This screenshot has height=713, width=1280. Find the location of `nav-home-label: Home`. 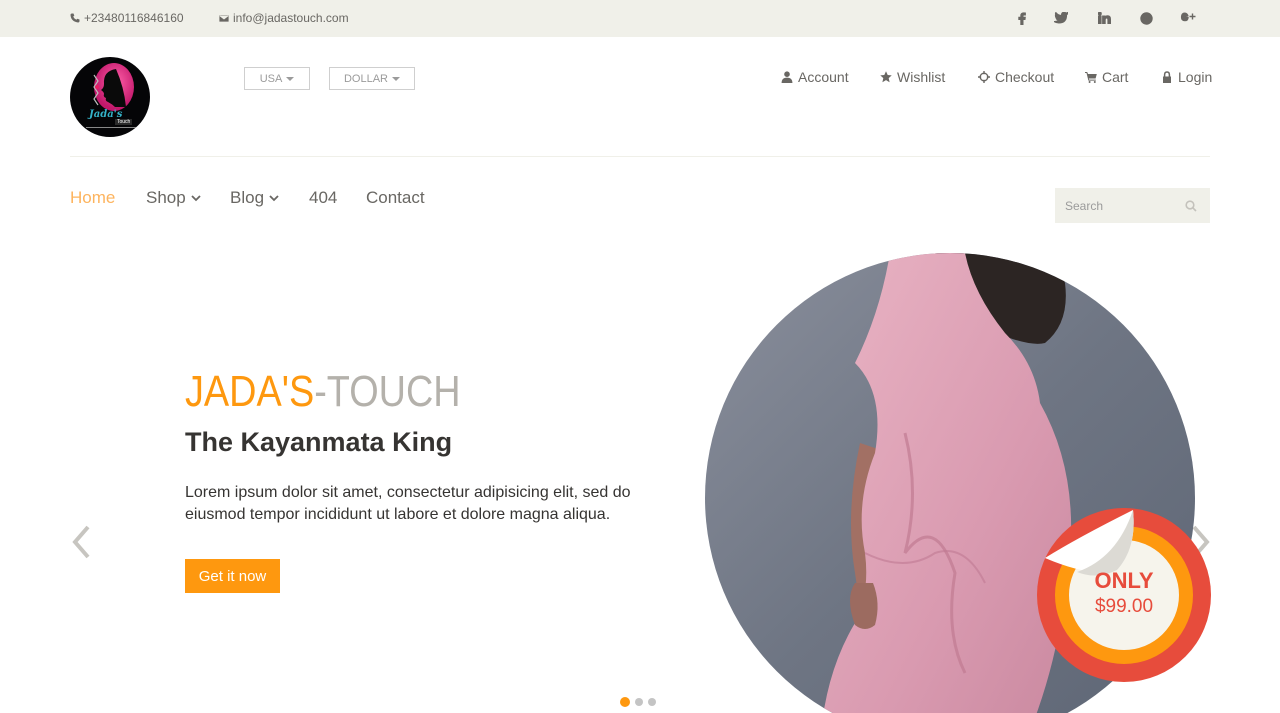

nav-home-label: Home is located at coordinates (93, 197).